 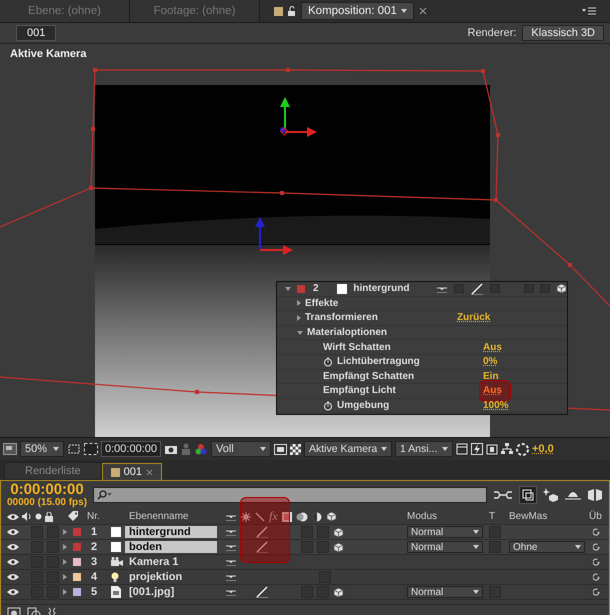 I want to click on exposure-value: +0,0, so click(x=543, y=449).